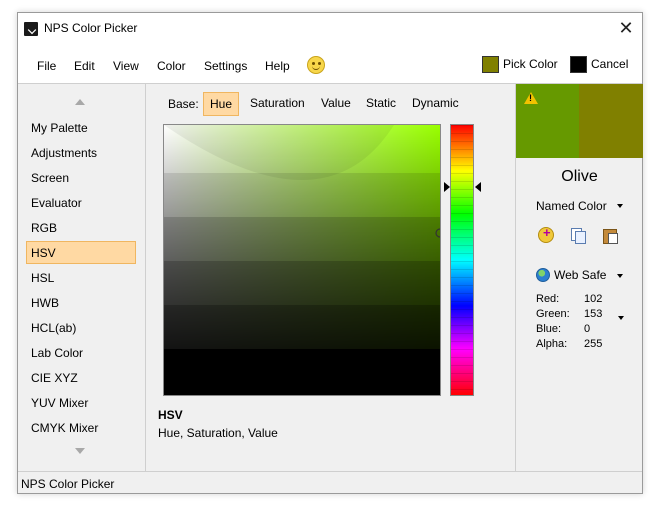 This screenshot has width=664, height=517. I want to click on tab-static: Static, so click(381, 104).